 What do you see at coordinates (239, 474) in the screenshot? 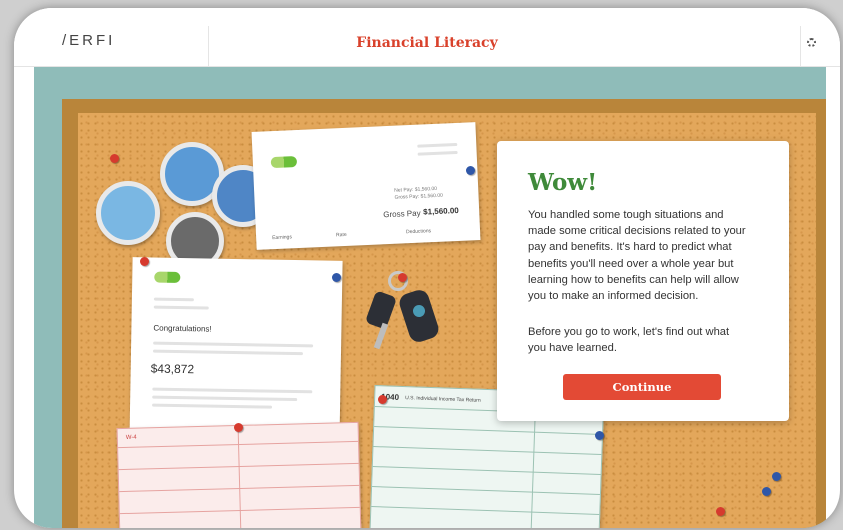
I see `w4-form-document: W-4` at bounding box center [239, 474].